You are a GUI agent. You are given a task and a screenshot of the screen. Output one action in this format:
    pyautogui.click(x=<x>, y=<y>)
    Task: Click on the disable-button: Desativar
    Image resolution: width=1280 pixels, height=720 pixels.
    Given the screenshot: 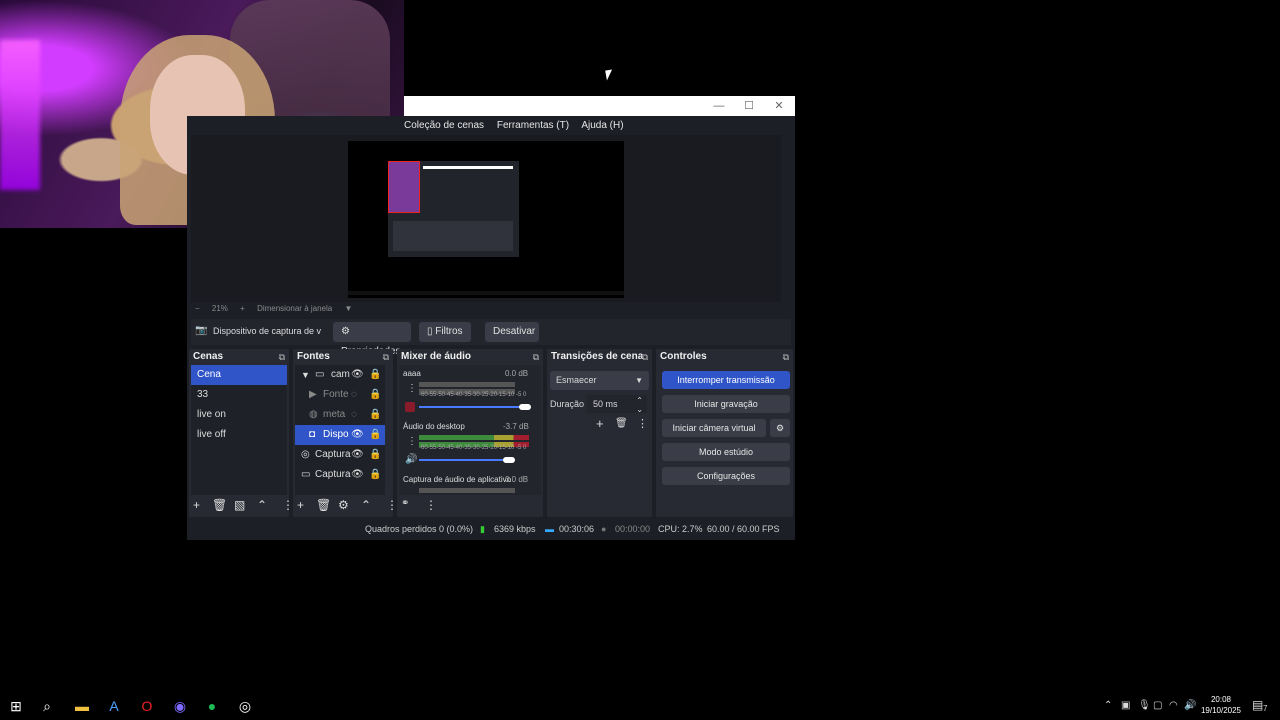 What is the action you would take?
    pyautogui.click(x=512, y=332)
    